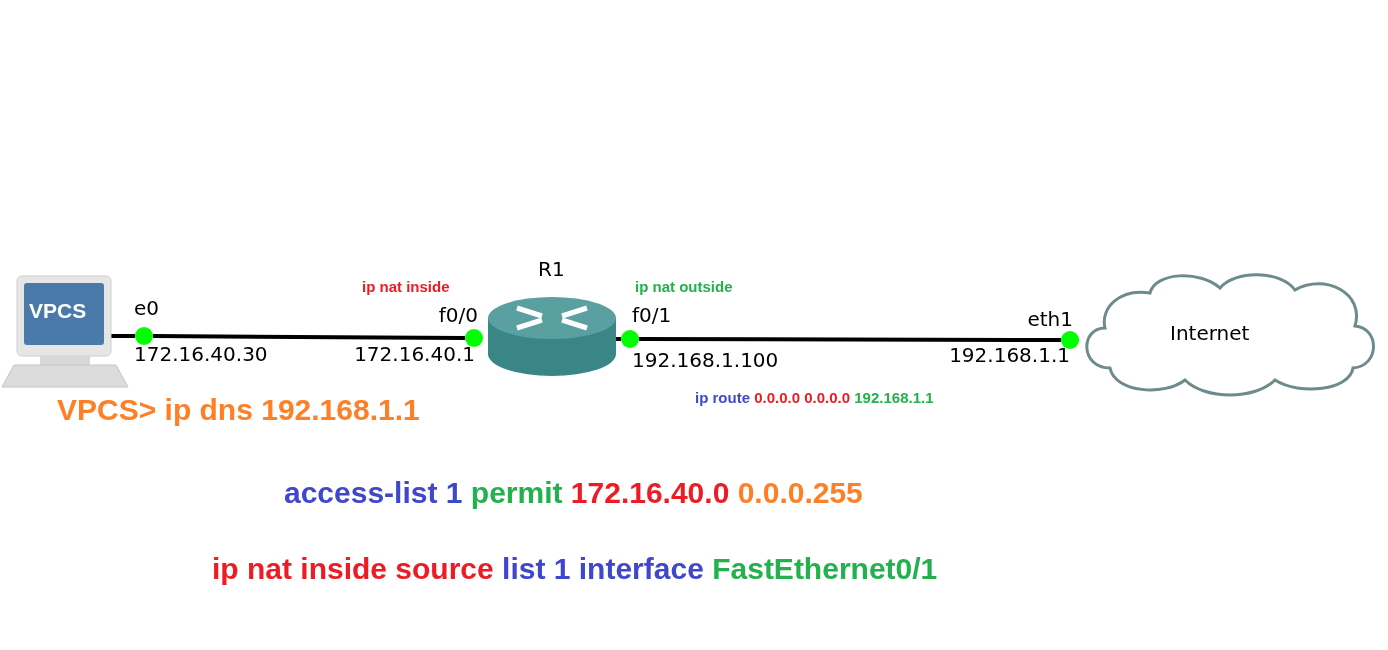 The width and height of the screenshot is (1388, 650). What do you see at coordinates (551, 269) in the screenshot?
I see `node-label: R1` at bounding box center [551, 269].